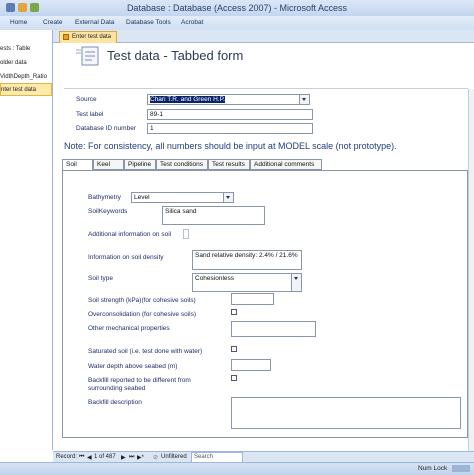  Describe the element at coordinates (461, 468) in the screenshot. I see `view-switcher-icons` at that location.